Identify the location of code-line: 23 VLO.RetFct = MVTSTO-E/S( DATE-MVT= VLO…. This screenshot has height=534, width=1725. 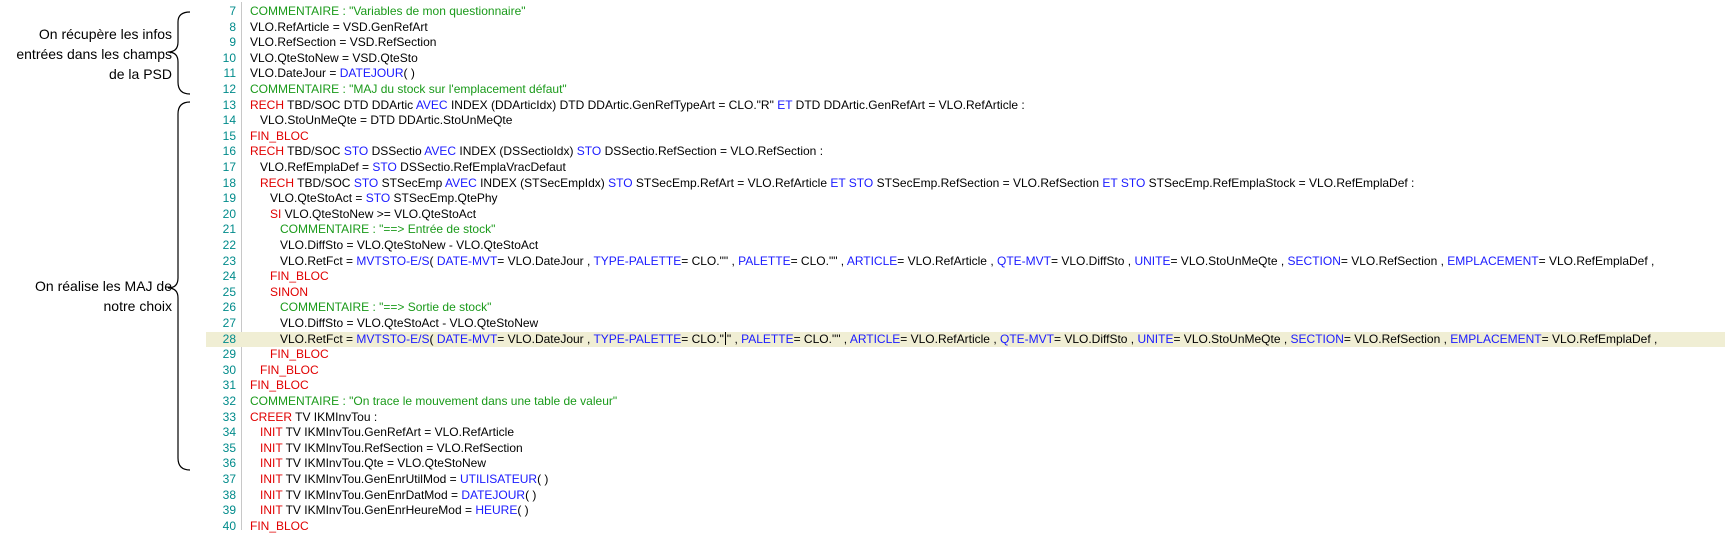
(965, 262).